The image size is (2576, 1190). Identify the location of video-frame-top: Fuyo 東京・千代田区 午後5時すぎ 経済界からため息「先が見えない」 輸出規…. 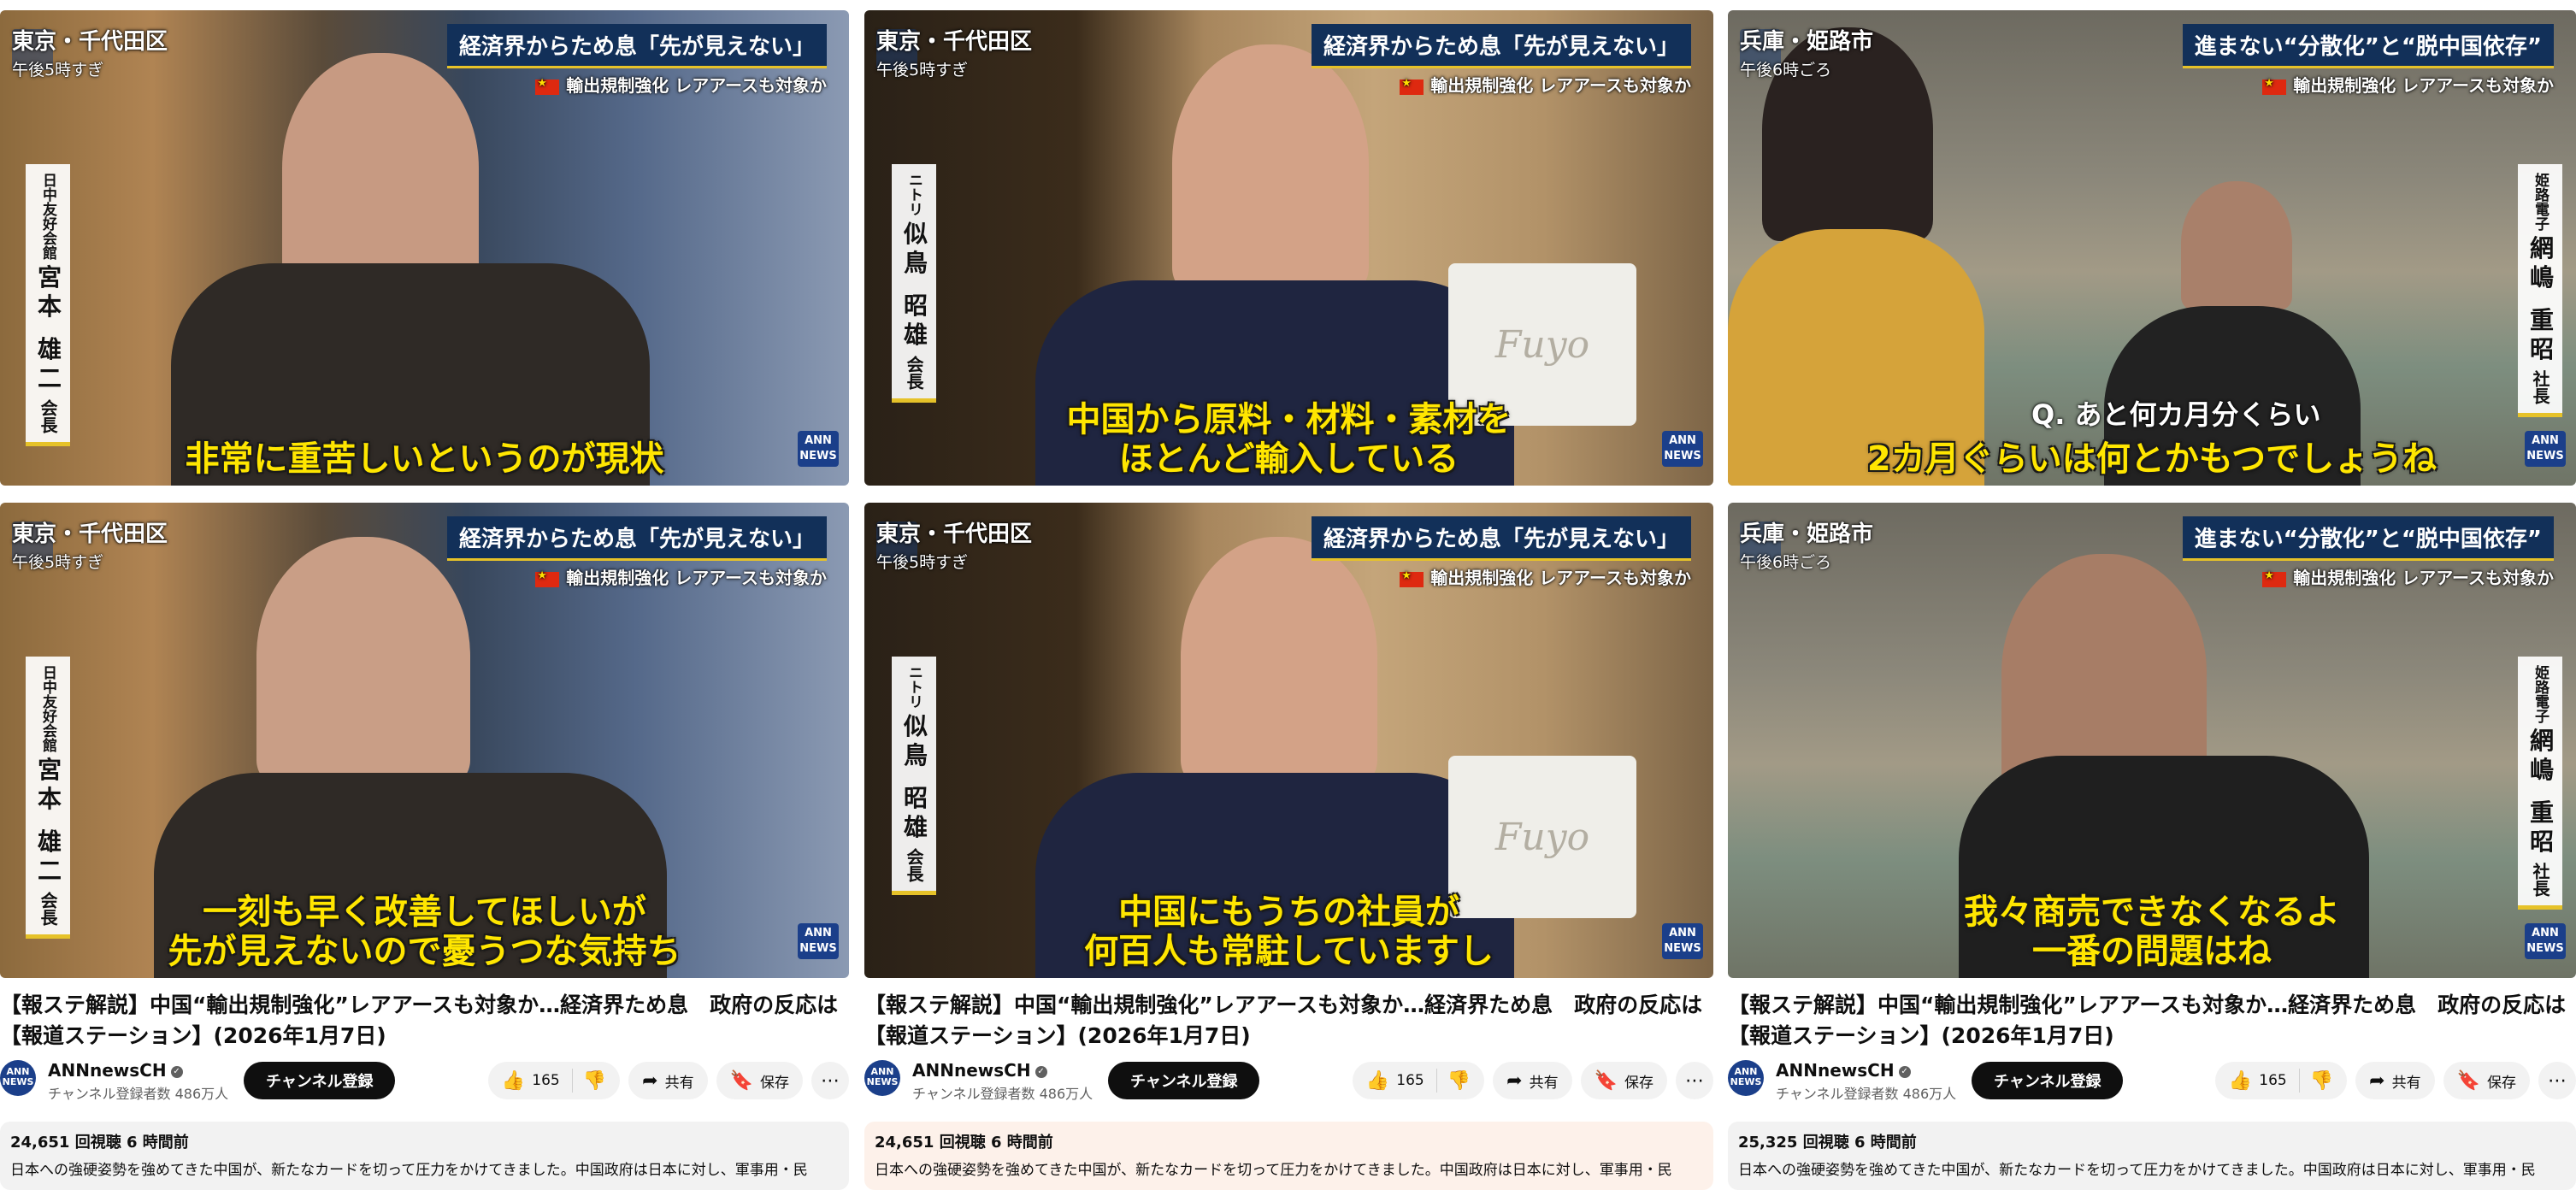
(1288, 248).